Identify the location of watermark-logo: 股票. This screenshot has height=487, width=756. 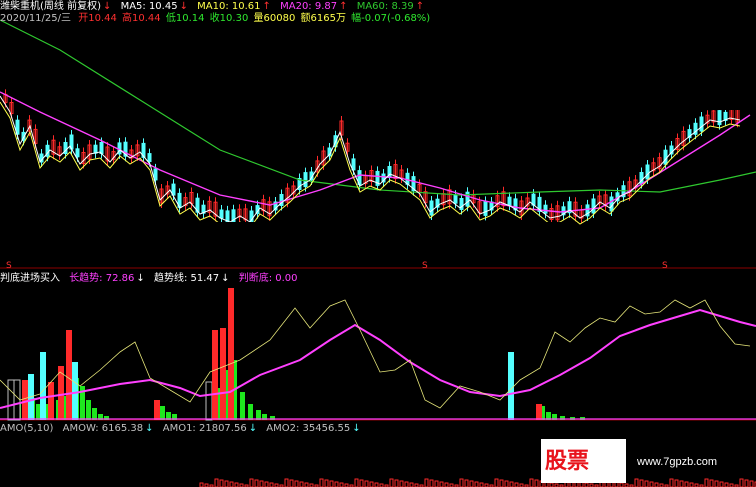
(583, 461).